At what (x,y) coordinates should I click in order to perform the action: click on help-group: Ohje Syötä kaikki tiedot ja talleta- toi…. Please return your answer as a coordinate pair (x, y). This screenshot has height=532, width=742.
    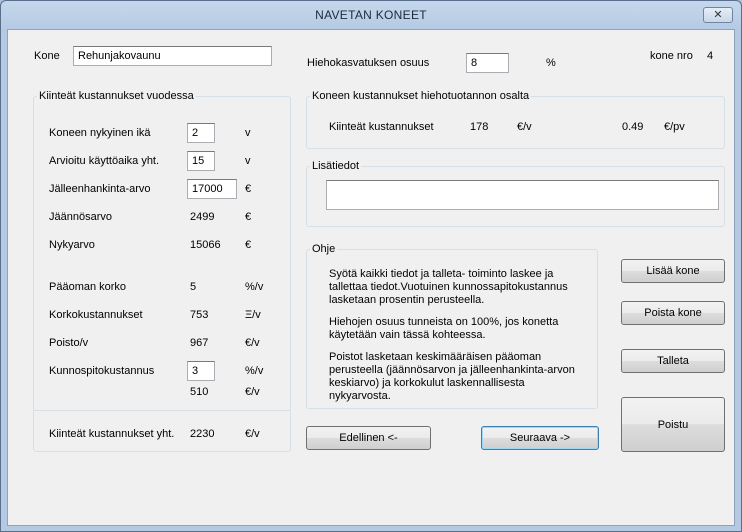
    Looking at the image, I should click on (452, 327).